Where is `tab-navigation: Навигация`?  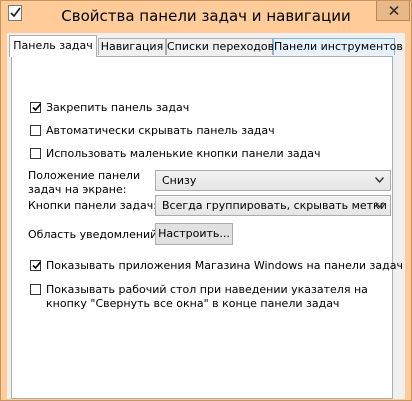 tab-navigation: Навигация is located at coordinates (132, 46).